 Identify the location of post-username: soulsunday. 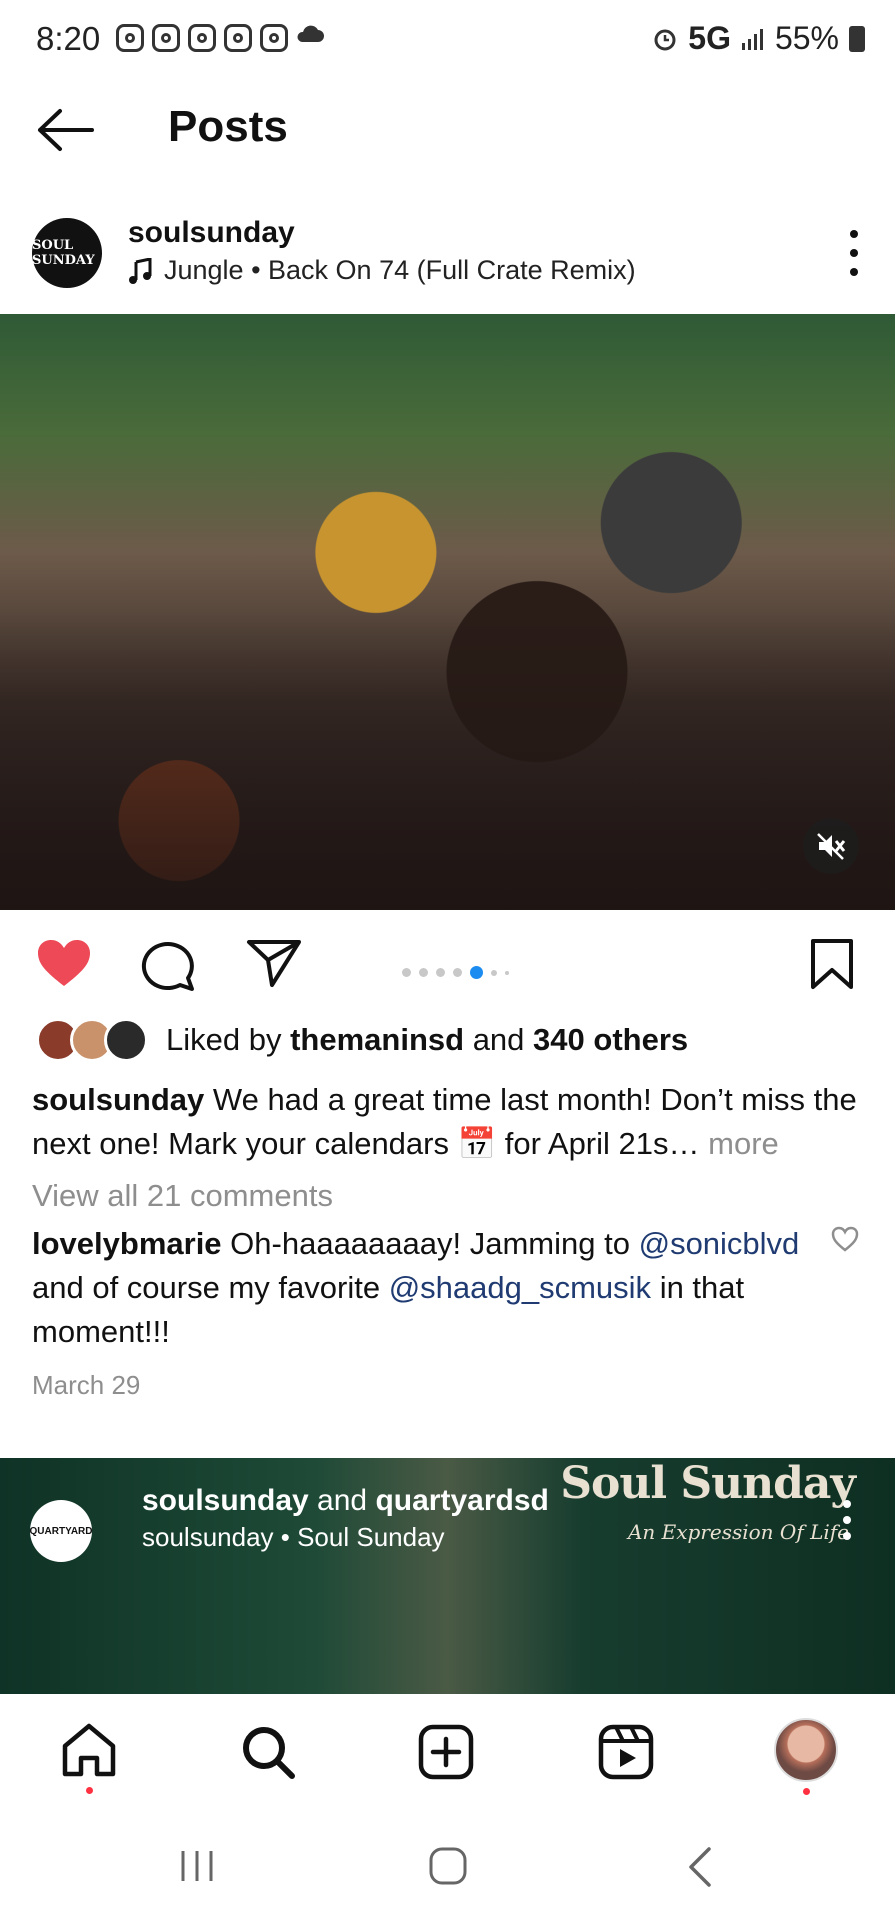
(211, 233).